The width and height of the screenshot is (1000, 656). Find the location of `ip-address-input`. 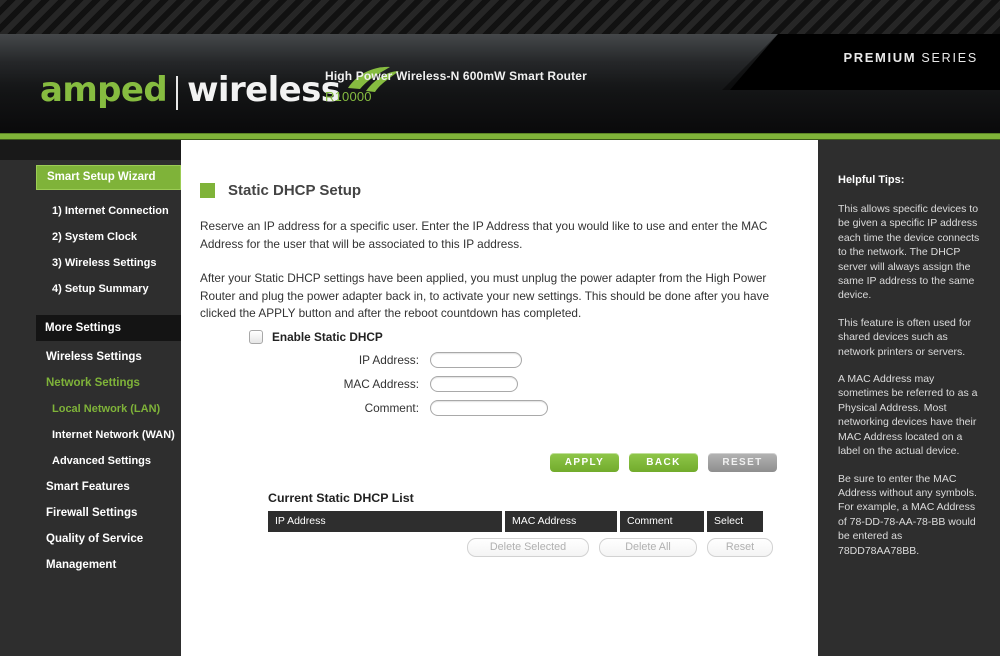

ip-address-input is located at coordinates (476, 360).